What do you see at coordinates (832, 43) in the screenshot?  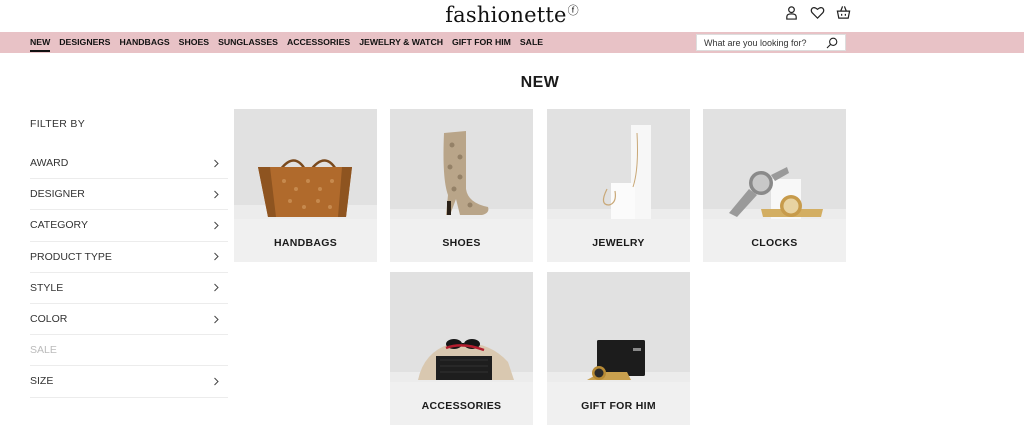 I see `search-icon` at bounding box center [832, 43].